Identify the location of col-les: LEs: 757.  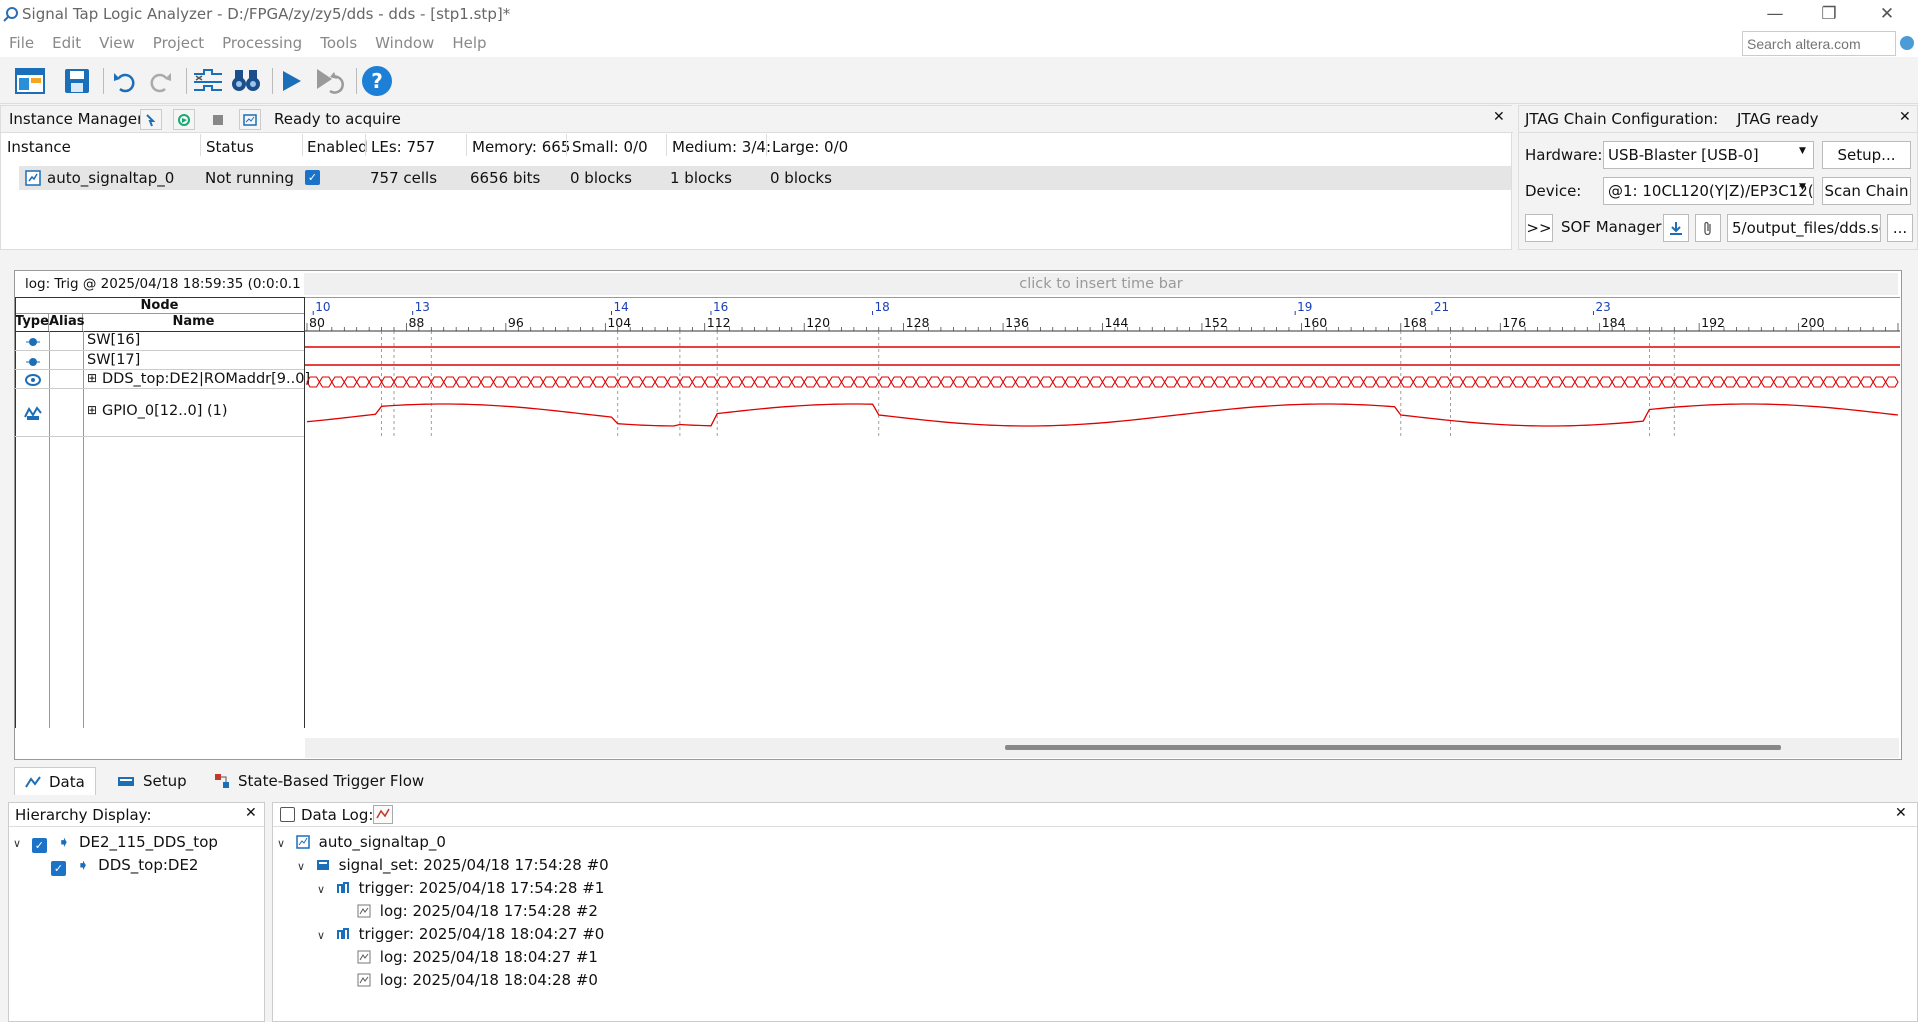
(403, 147).